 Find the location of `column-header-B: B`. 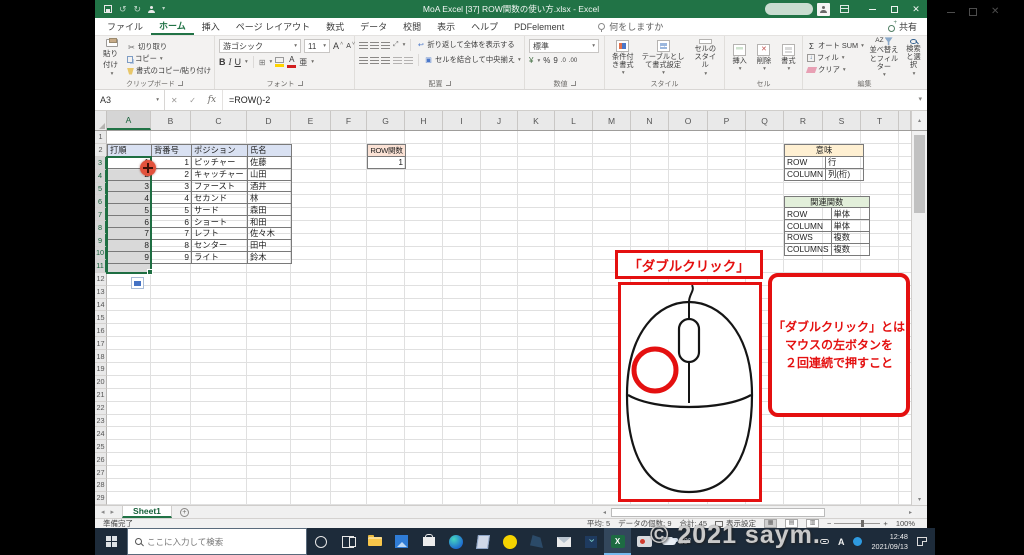

column-header-B: B is located at coordinates (171, 120).